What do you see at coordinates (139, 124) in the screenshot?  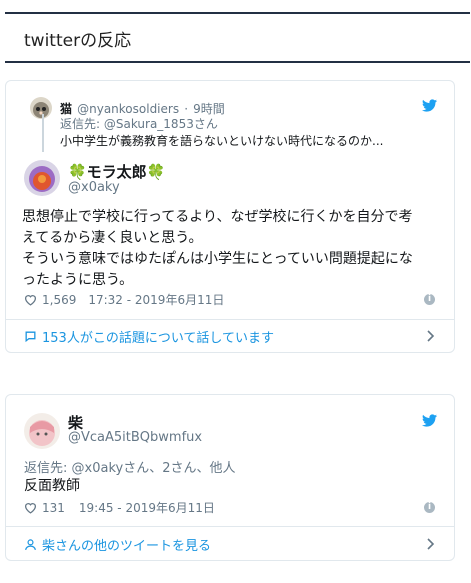 I see `quoted-replying-to: 返信先: @Sakura_1853さん` at bounding box center [139, 124].